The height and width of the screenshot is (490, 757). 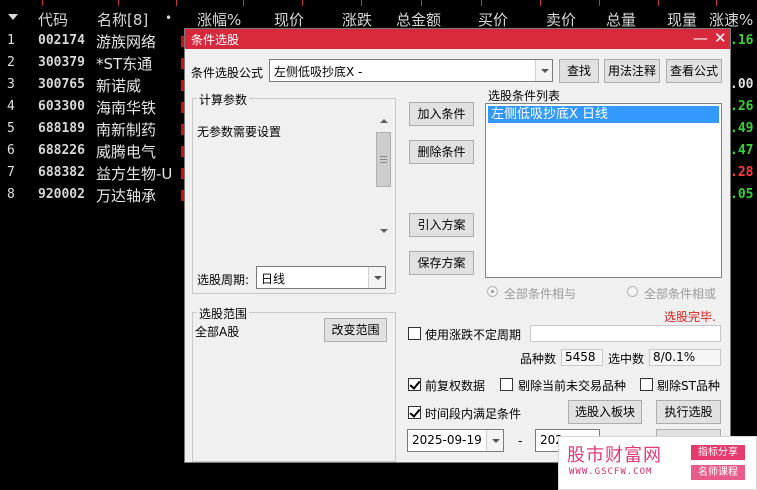 I want to click on stock-code: 688226, so click(x=61, y=150).